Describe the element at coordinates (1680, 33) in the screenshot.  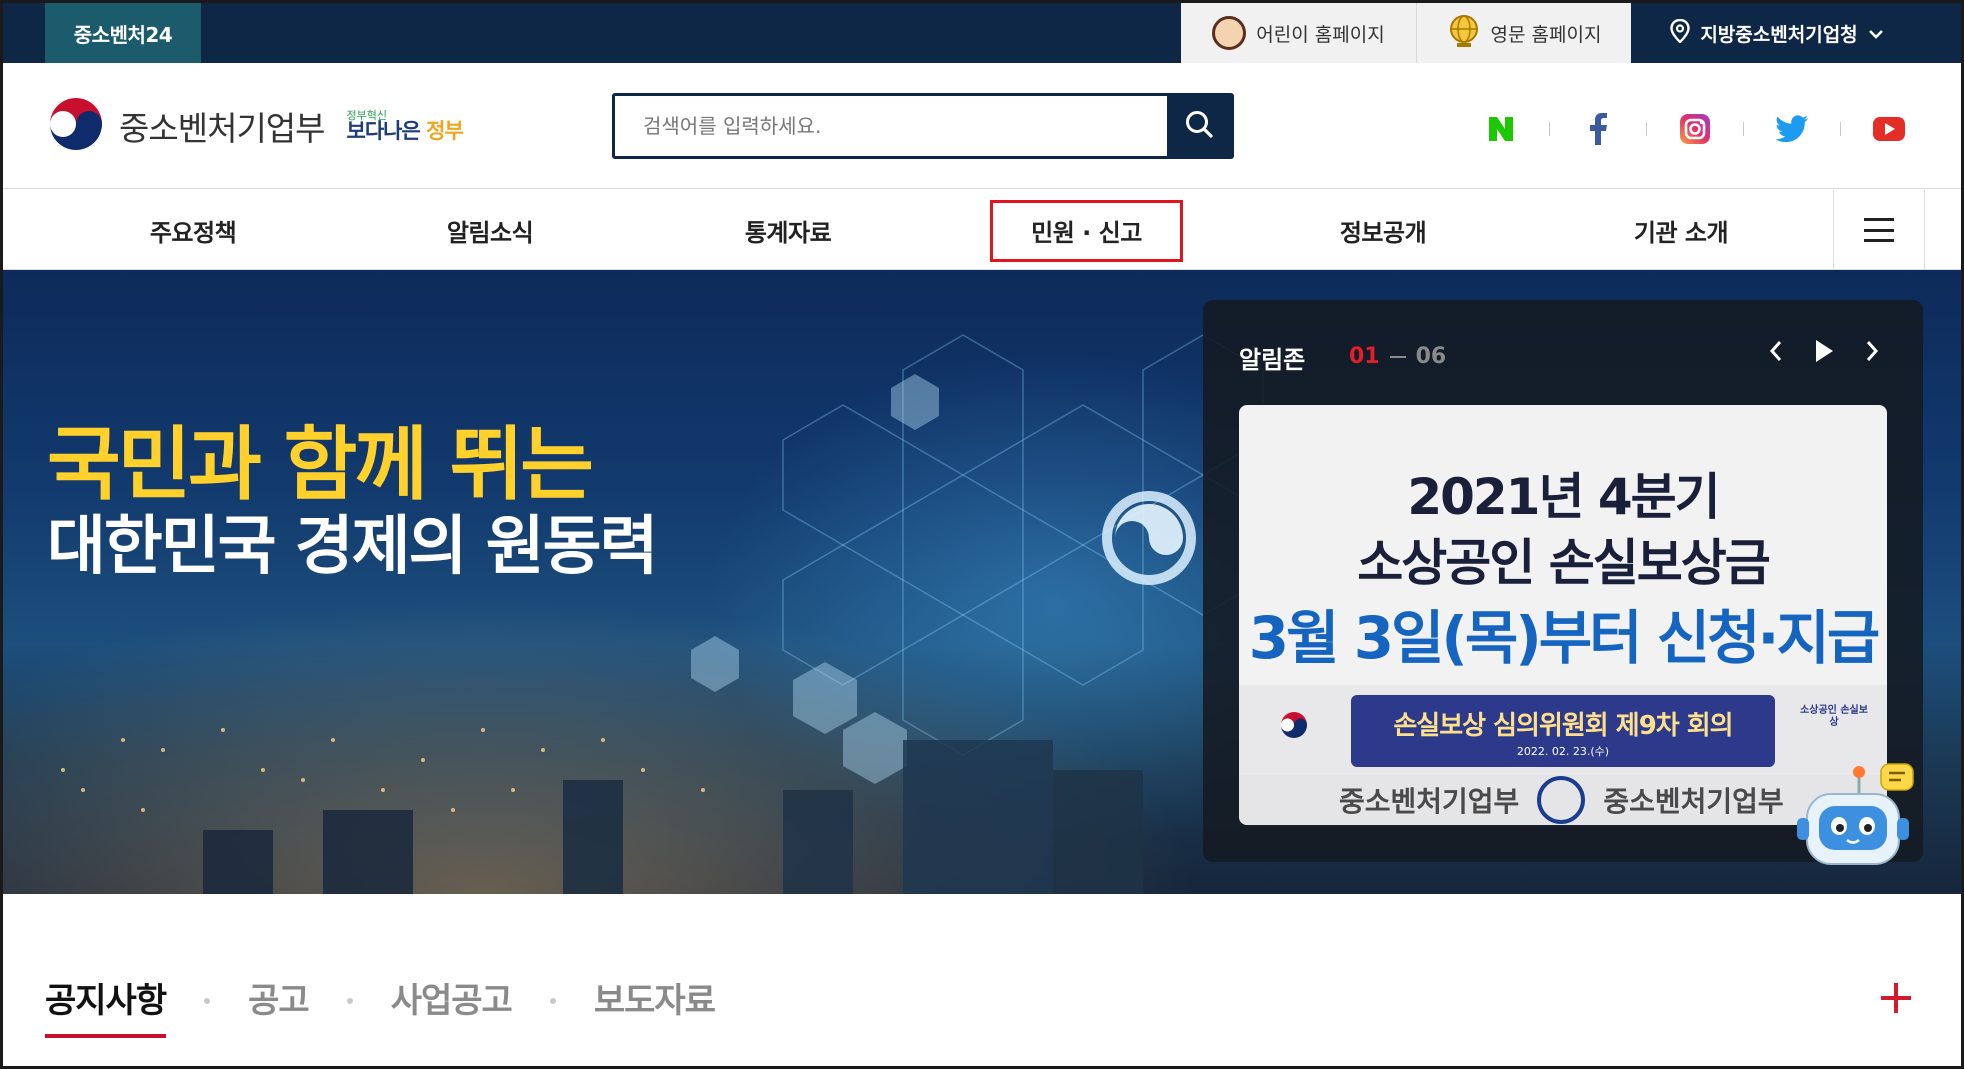
I see `location-pin-icon` at that location.